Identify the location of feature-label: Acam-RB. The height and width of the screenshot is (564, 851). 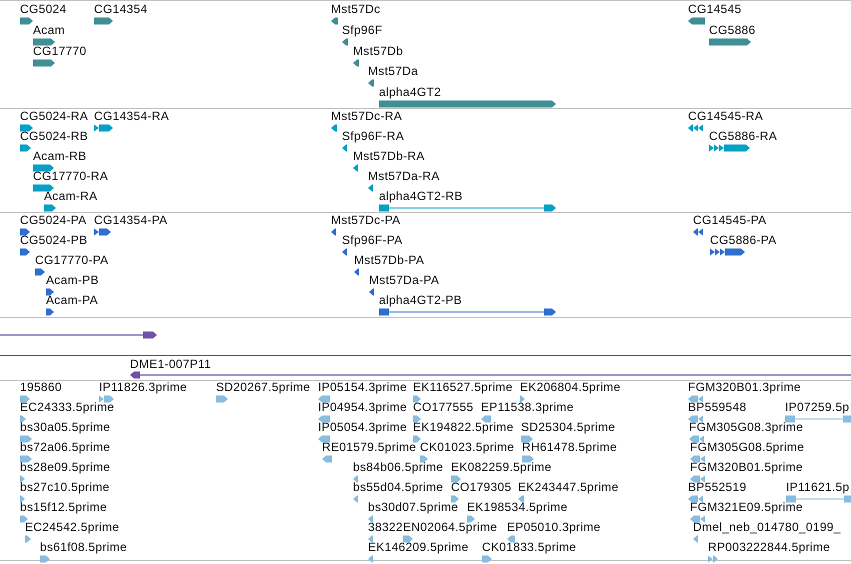
(59, 156).